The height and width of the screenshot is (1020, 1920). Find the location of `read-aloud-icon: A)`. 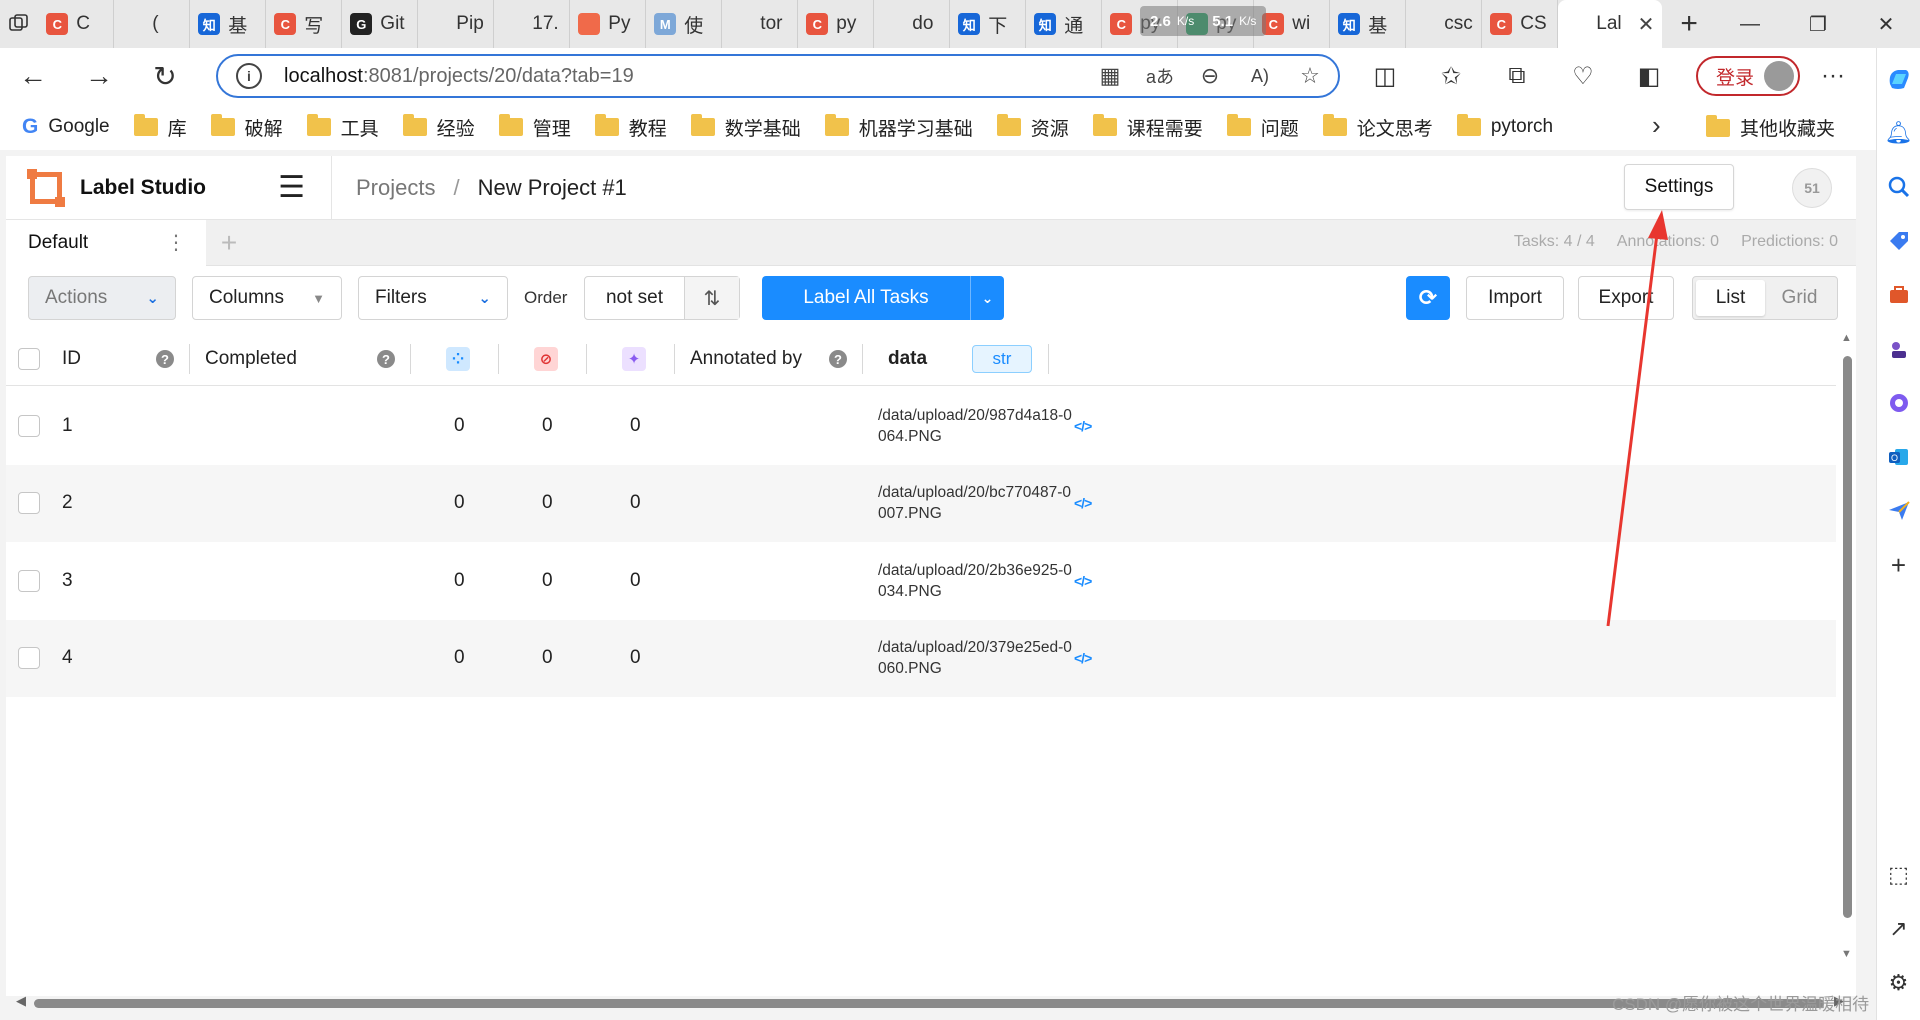

read-aloud-icon: A) is located at coordinates (1260, 76).